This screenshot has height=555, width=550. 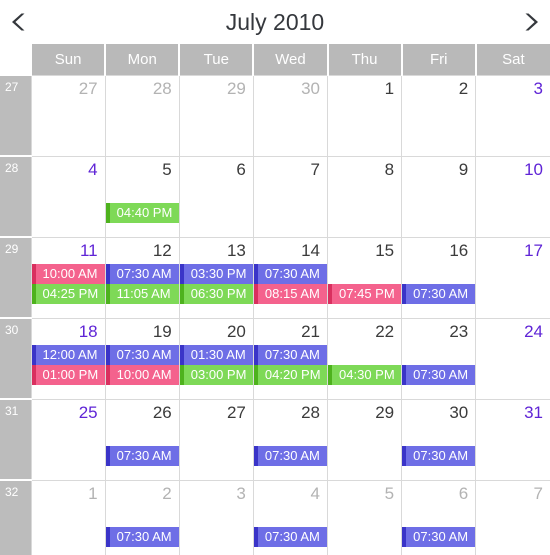 I want to click on day-cell: 20 01:30 AM 03:00 PM, so click(x=216, y=358).